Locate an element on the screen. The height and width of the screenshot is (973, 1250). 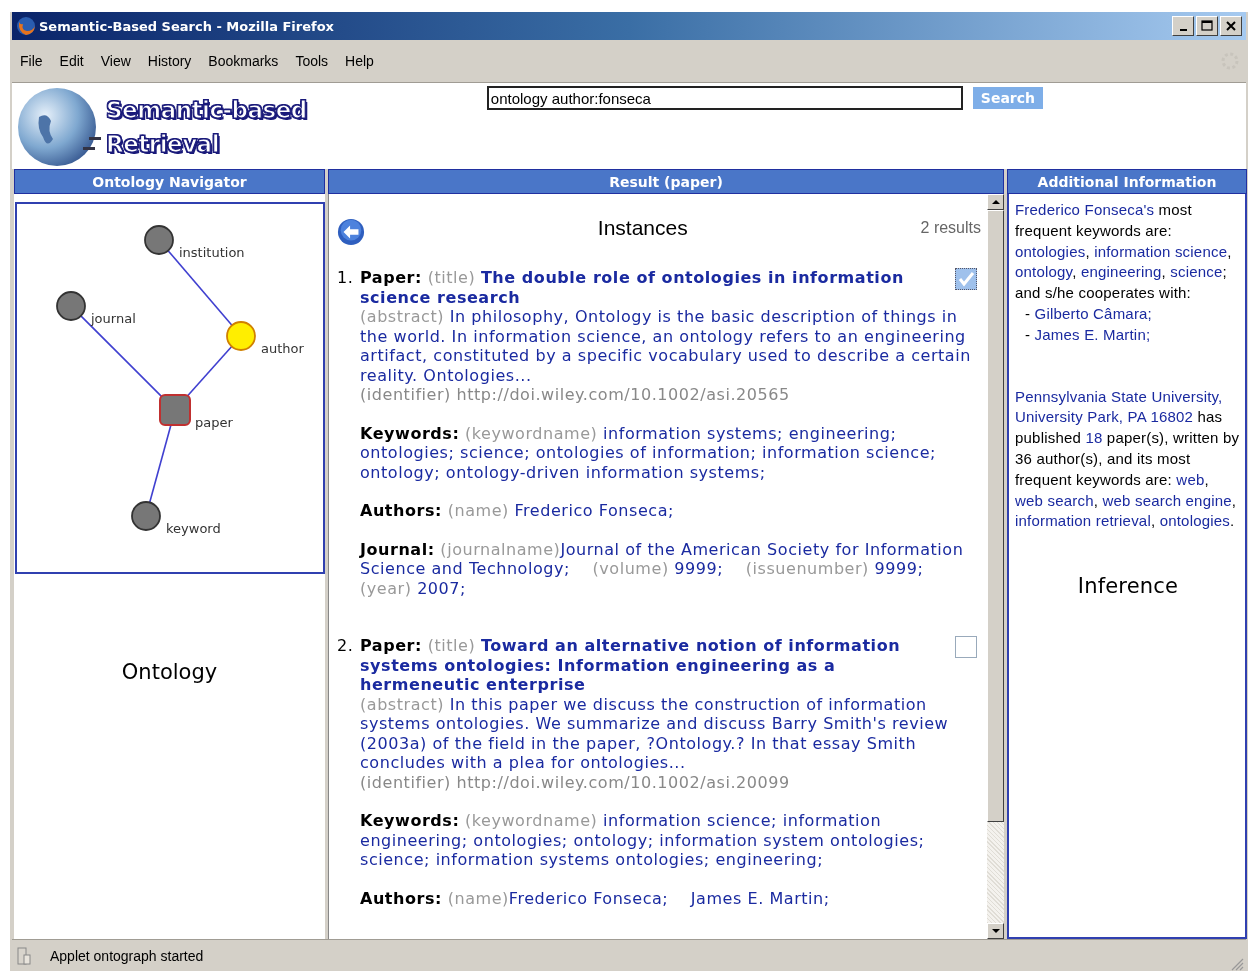
menu-item: Tools is located at coordinates (312, 61).